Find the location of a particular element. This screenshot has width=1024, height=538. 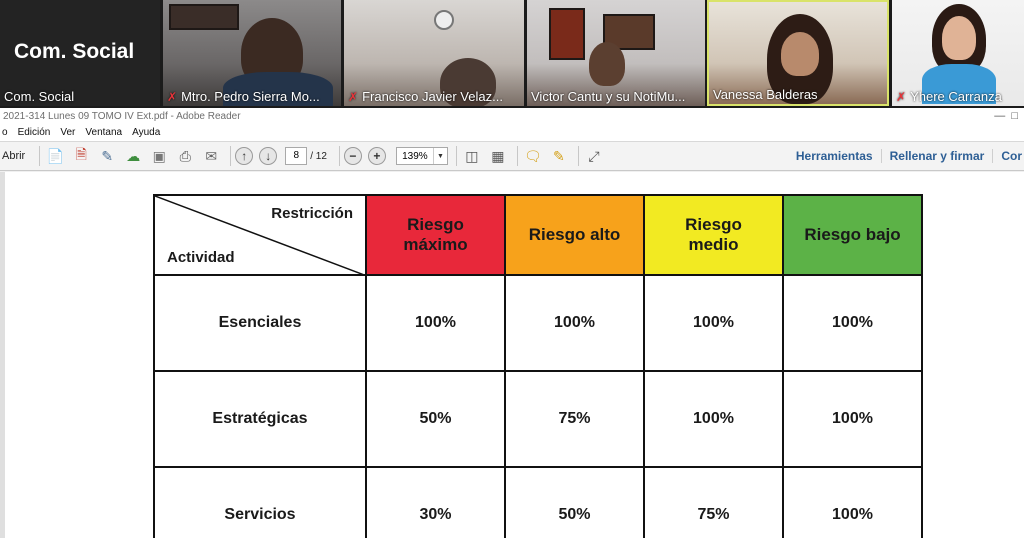

menu-archivo: o is located at coordinates (5, 133).